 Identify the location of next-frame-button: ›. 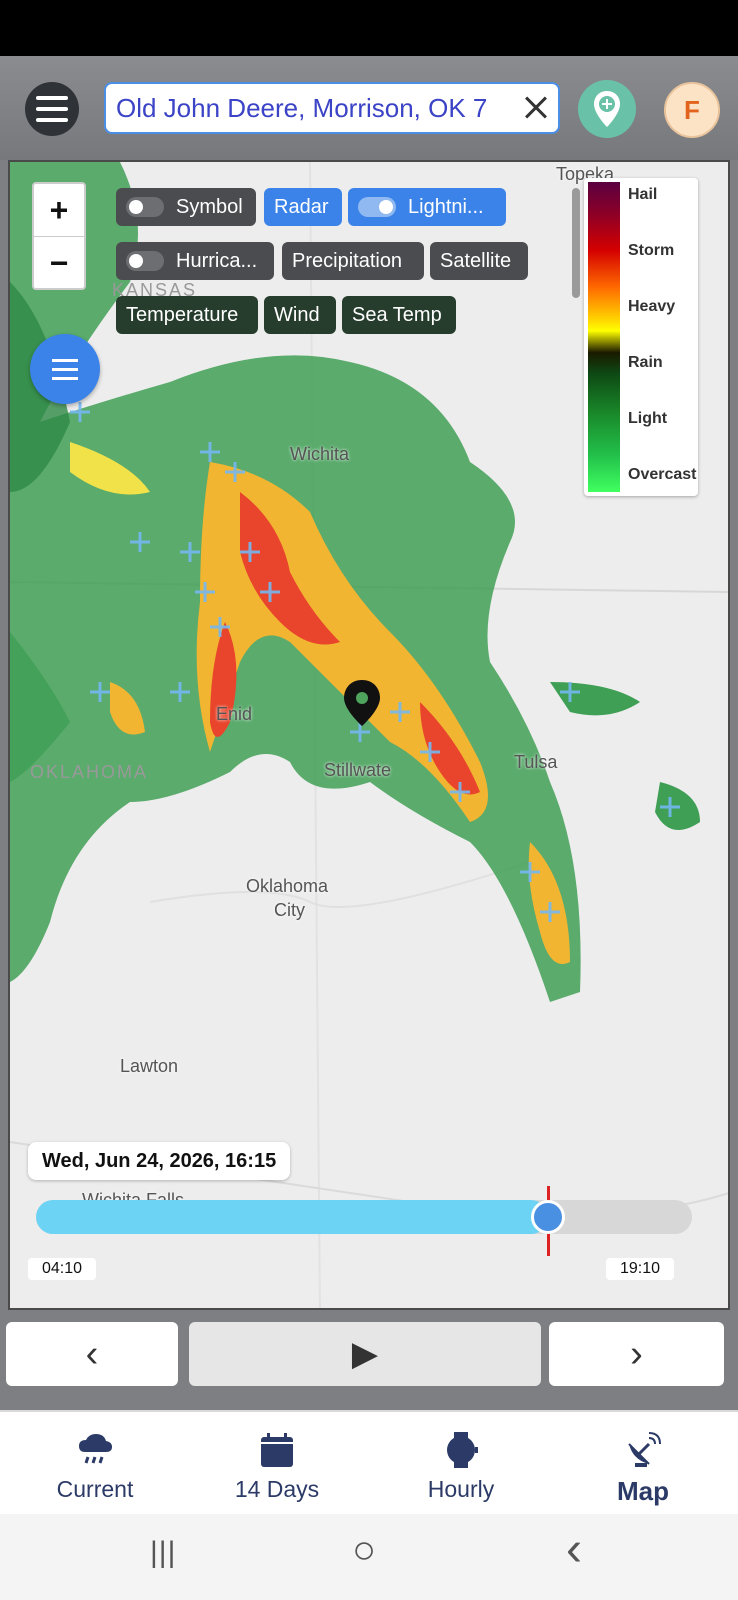
(636, 1354).